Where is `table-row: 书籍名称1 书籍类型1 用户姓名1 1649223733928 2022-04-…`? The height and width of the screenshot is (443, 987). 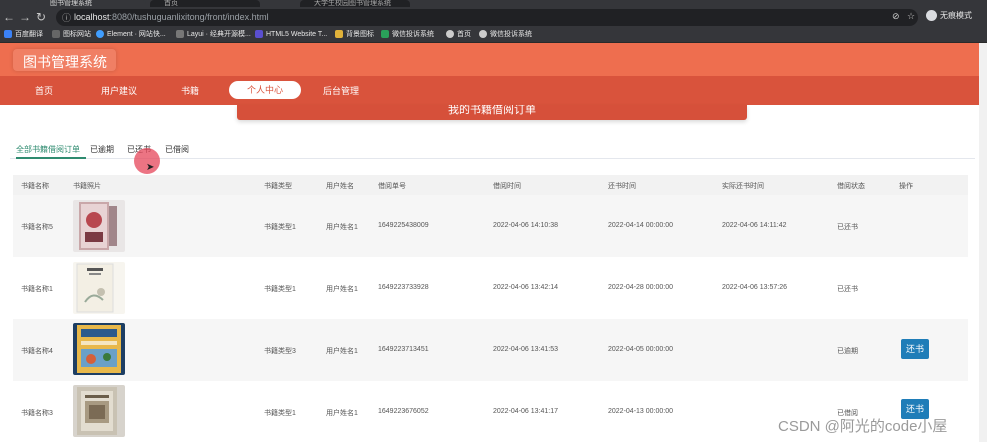 table-row: 书籍名称1 书籍类型1 用户姓名1 1649223733928 2022-04-… is located at coordinates (490, 288).